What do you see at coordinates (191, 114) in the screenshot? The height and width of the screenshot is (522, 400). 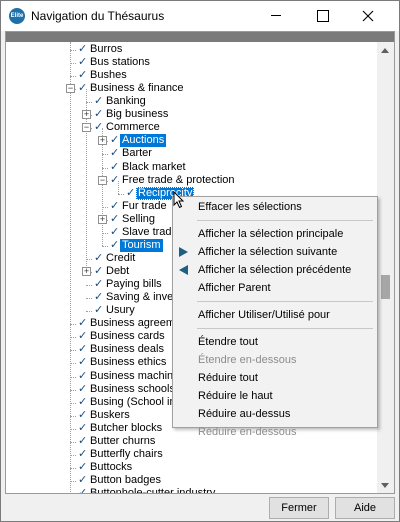 I see `tree-node: + ✓ Big business` at bounding box center [191, 114].